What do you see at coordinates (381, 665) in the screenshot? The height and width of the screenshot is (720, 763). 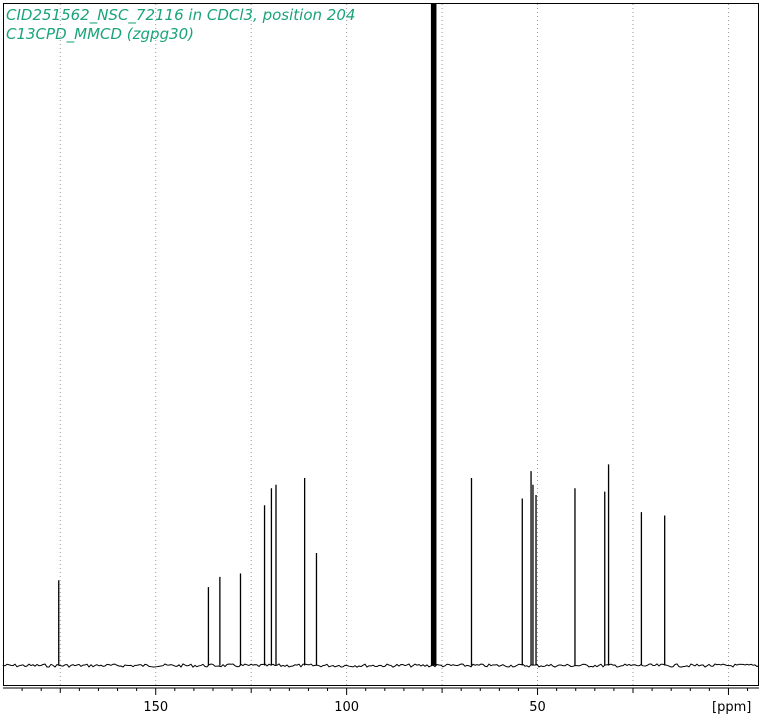 I see `spectrum-baseline` at bounding box center [381, 665].